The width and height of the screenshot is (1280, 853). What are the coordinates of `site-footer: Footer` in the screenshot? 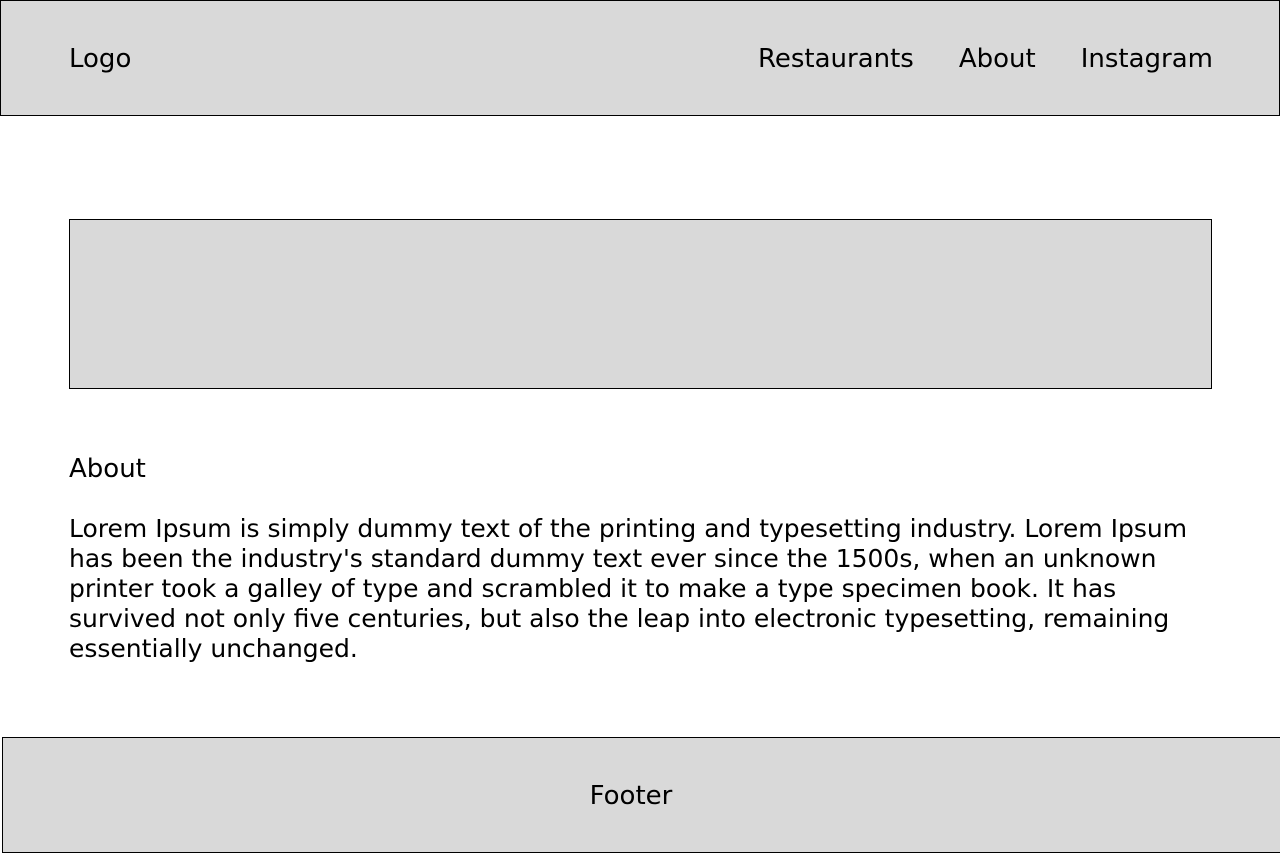 It's located at (641, 795).